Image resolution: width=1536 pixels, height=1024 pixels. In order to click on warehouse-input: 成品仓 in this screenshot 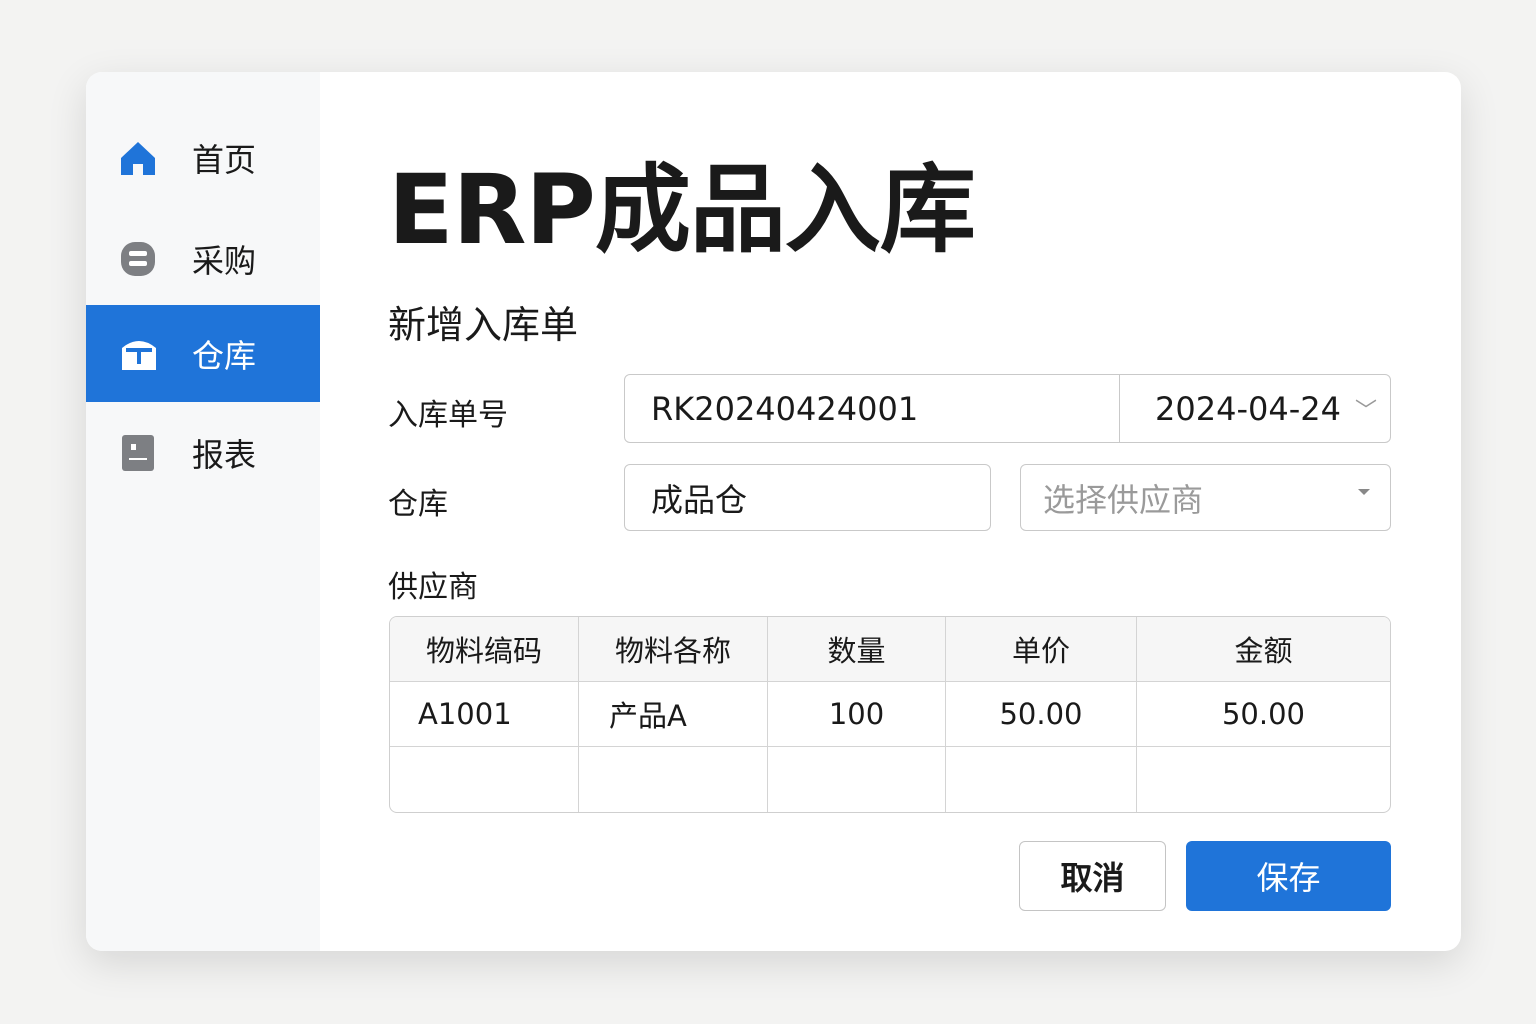, I will do `click(807, 497)`.